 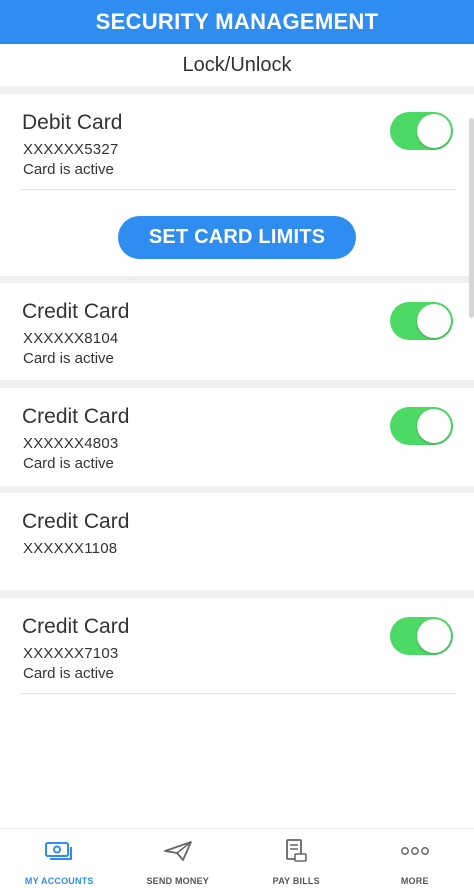 What do you see at coordinates (237, 541) in the screenshot?
I see `card-item-credit: Credit Card XXXXXX1108` at bounding box center [237, 541].